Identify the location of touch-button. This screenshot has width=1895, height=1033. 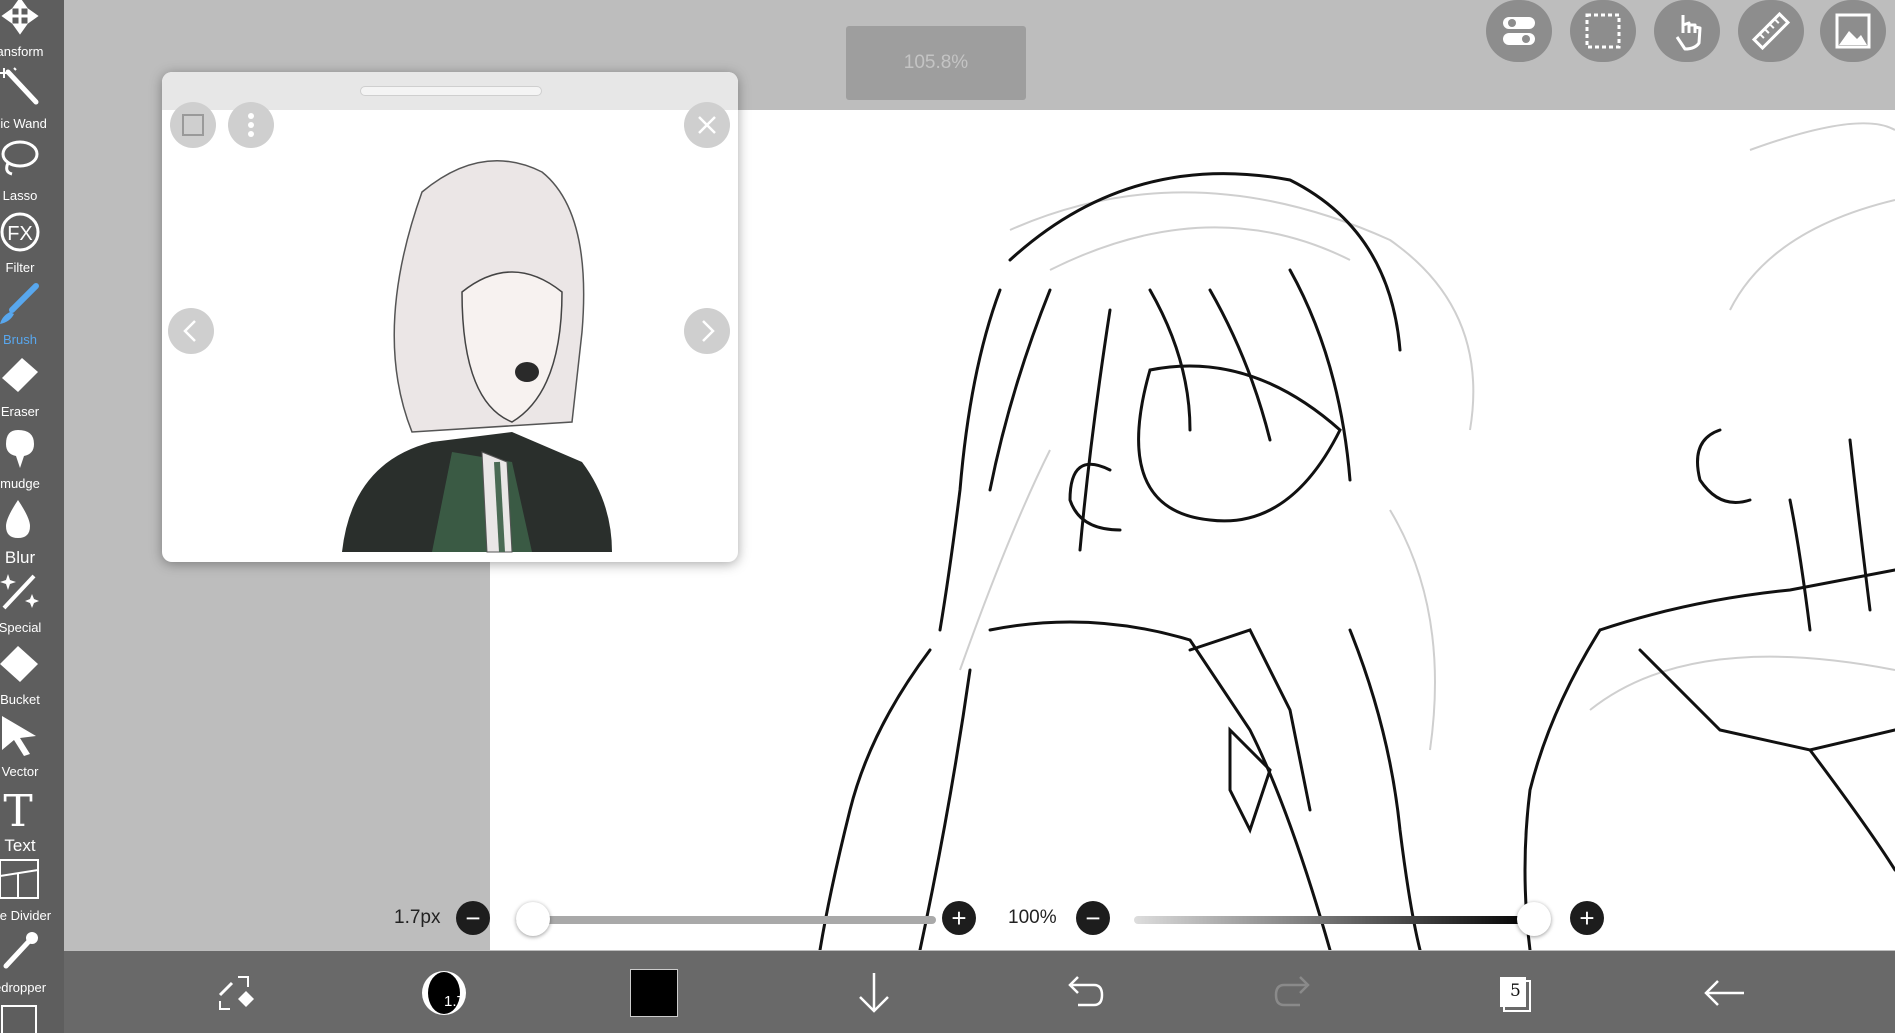
(1687, 31).